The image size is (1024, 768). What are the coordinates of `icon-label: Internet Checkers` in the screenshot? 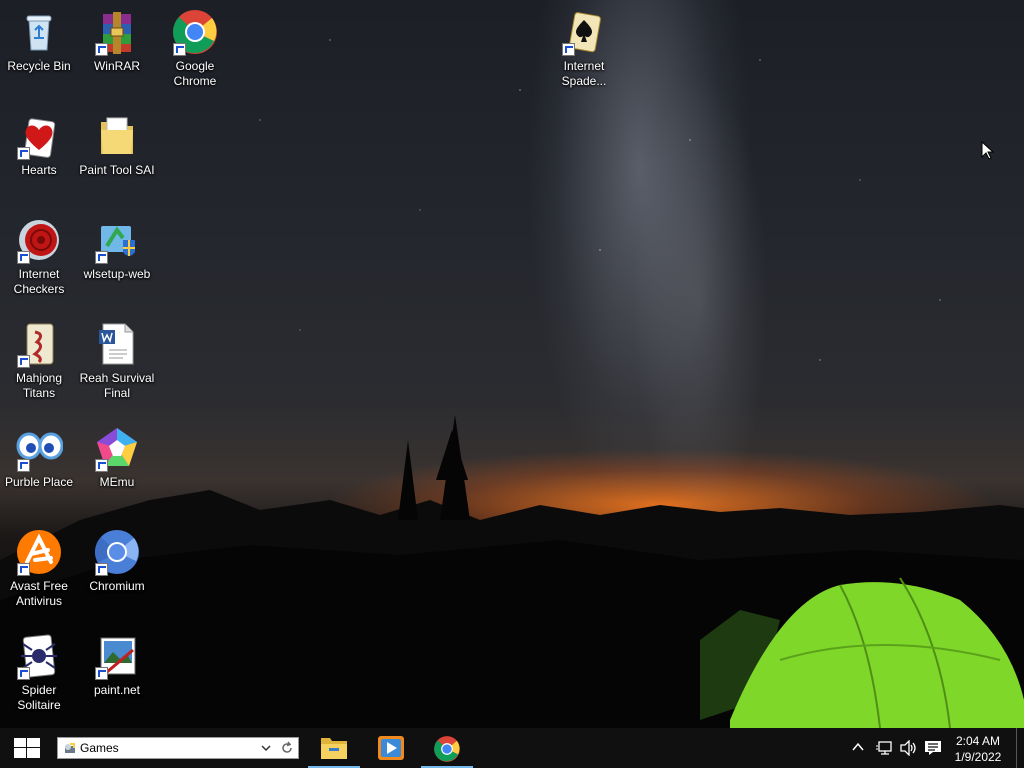 It's located at (39, 281).